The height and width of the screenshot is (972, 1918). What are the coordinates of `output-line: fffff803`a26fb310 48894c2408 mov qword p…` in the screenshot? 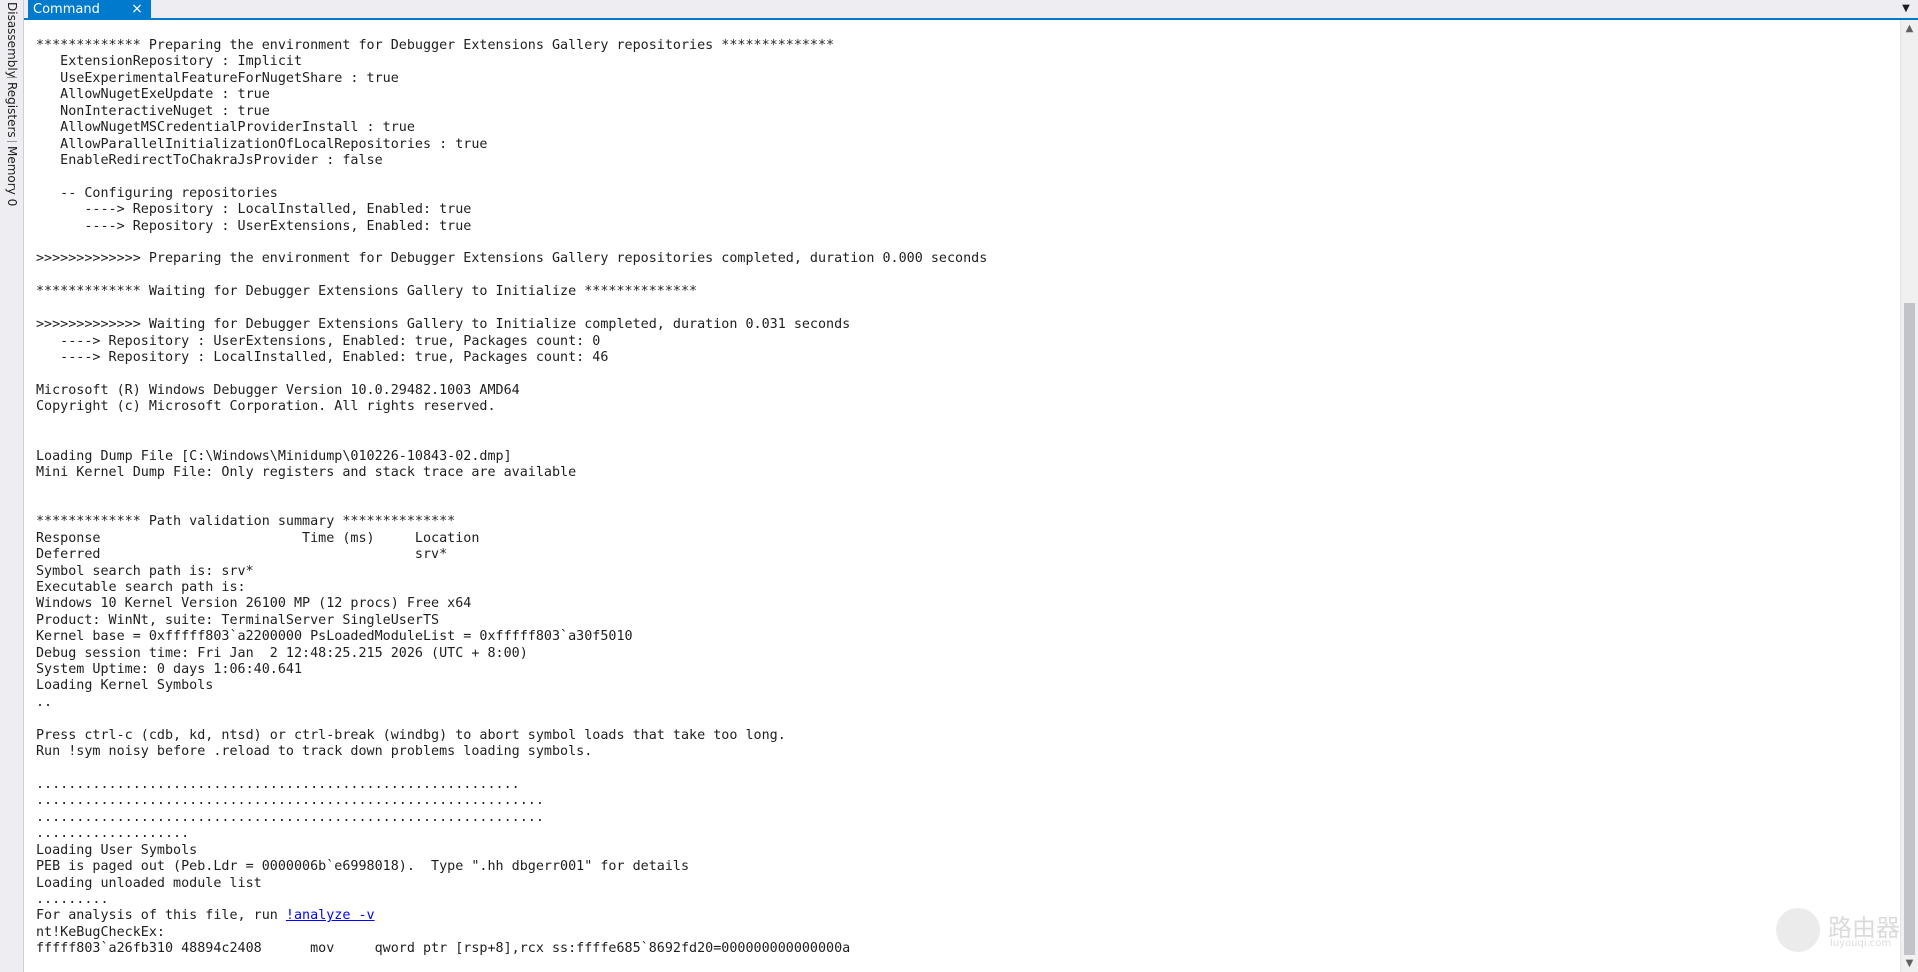 It's located at (443, 949).